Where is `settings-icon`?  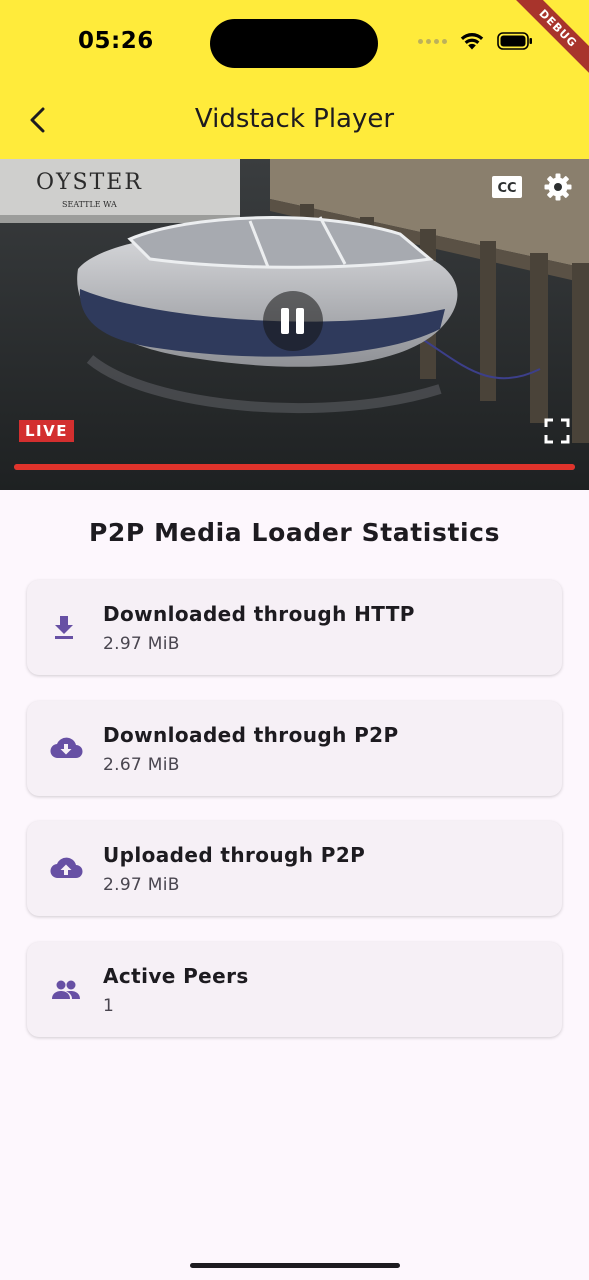 settings-icon is located at coordinates (558, 187).